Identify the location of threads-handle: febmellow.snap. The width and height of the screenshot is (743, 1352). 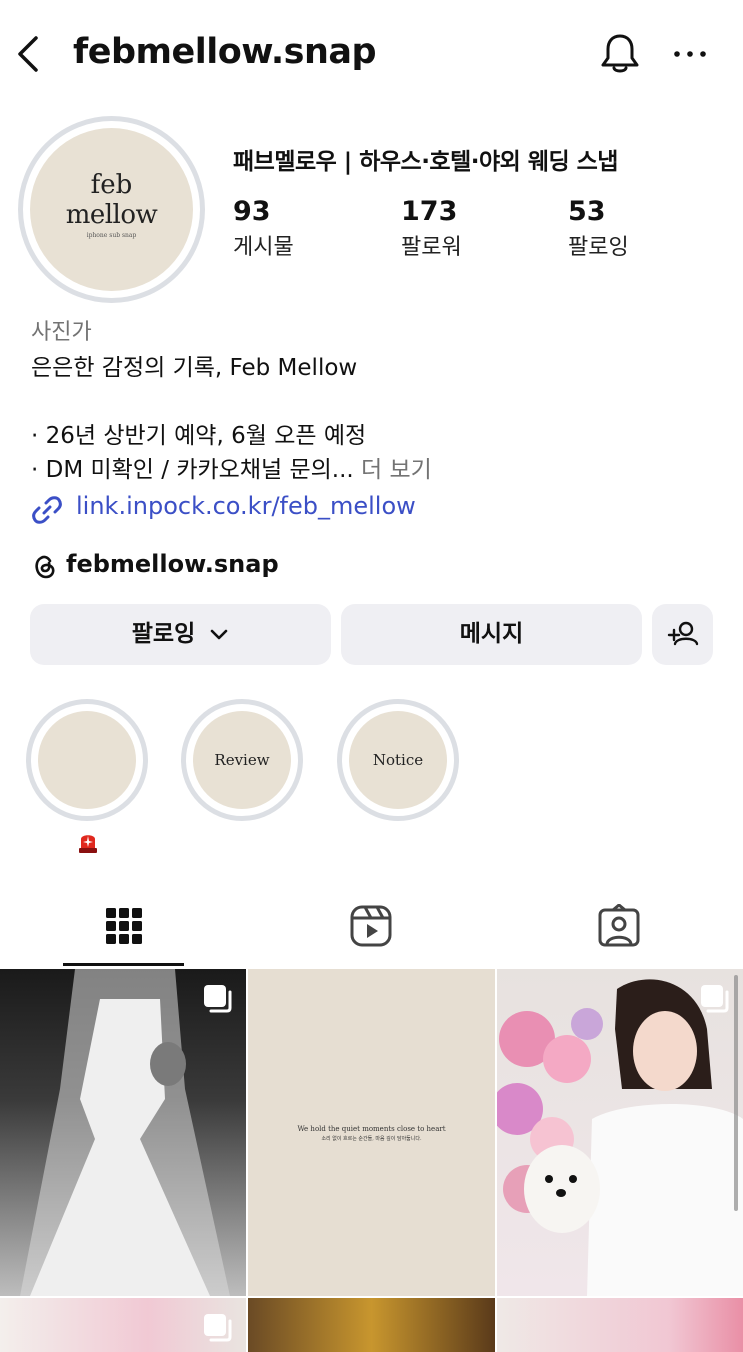
(172, 564).